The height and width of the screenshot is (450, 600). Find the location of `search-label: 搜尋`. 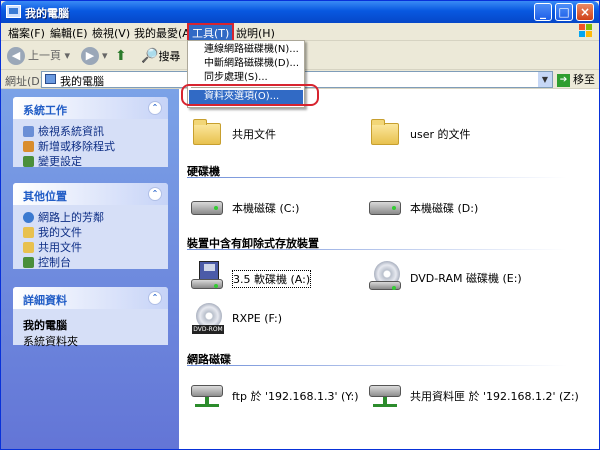

search-label: 搜尋 is located at coordinates (169, 56).